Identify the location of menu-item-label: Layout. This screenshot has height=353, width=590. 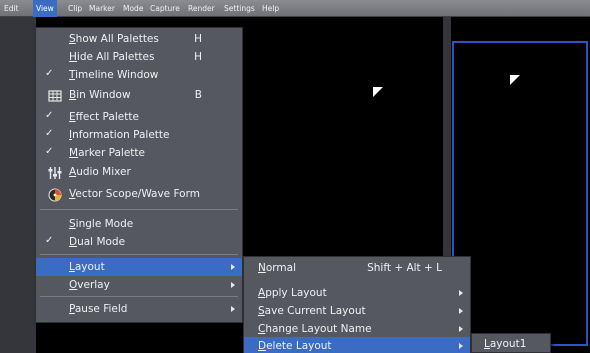
(87, 267).